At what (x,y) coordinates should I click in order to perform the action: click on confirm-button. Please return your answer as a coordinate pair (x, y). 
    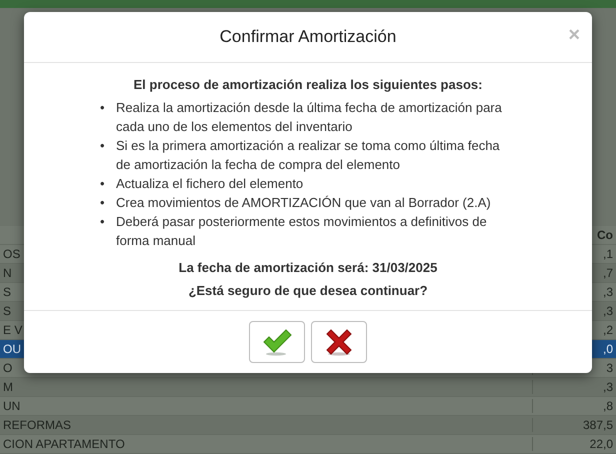
    Looking at the image, I should click on (277, 342).